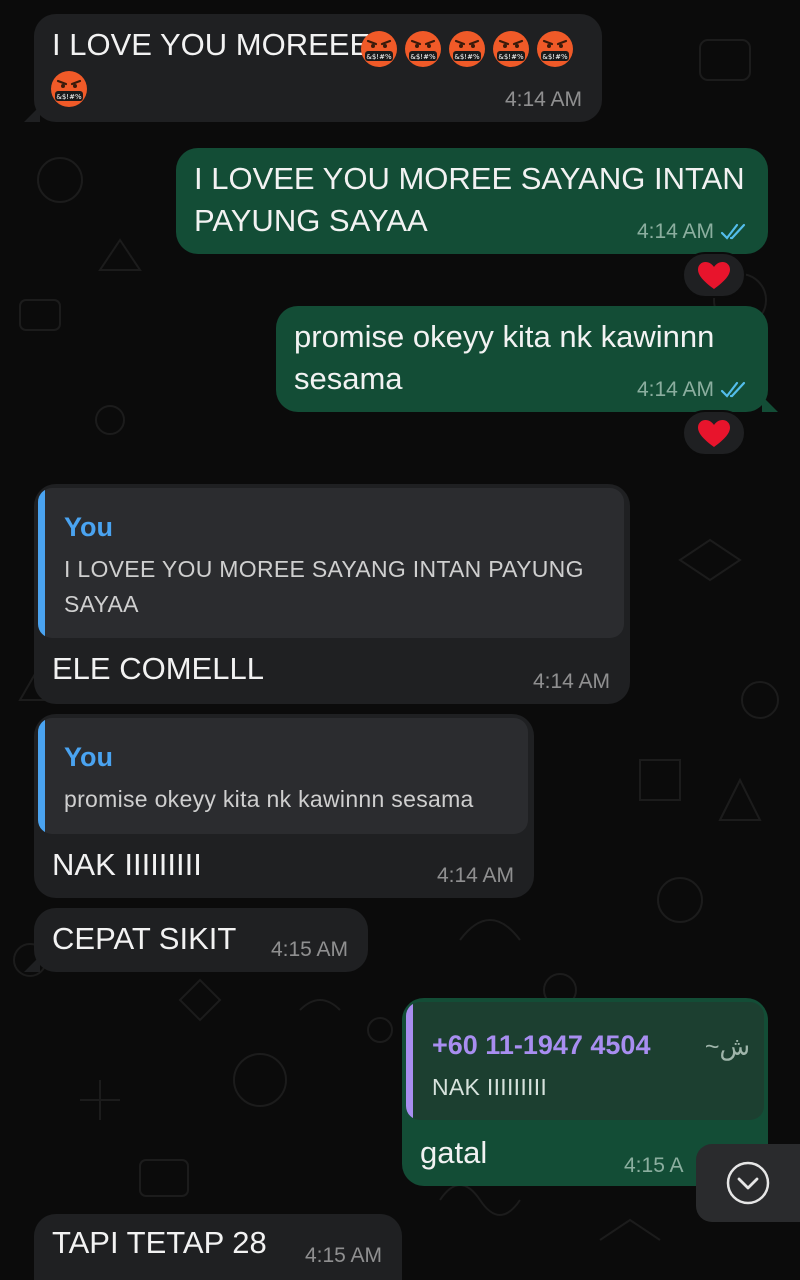 Image resolution: width=800 pixels, height=1280 pixels. I want to click on message-text: promise okeyy kita nk kawinnn, so click(504, 336).